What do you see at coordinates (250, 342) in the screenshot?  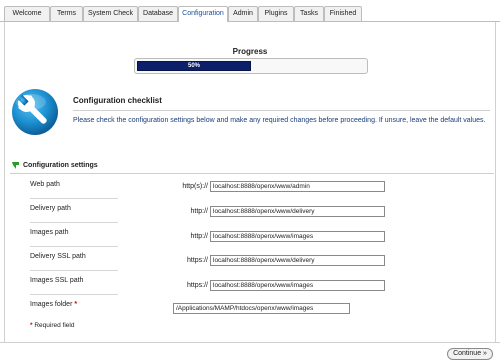 I see `footer-divider` at bounding box center [250, 342].